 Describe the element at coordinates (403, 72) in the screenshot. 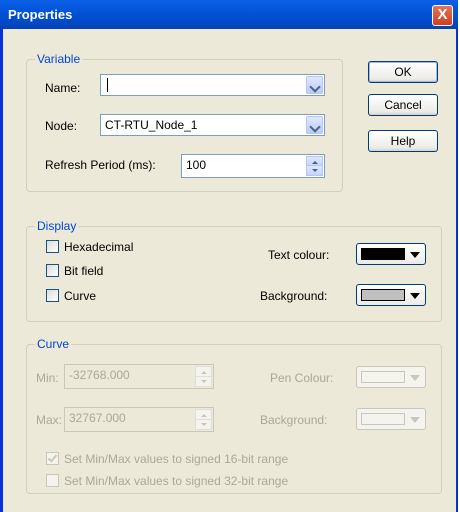

I see `ok-button: OK` at that location.